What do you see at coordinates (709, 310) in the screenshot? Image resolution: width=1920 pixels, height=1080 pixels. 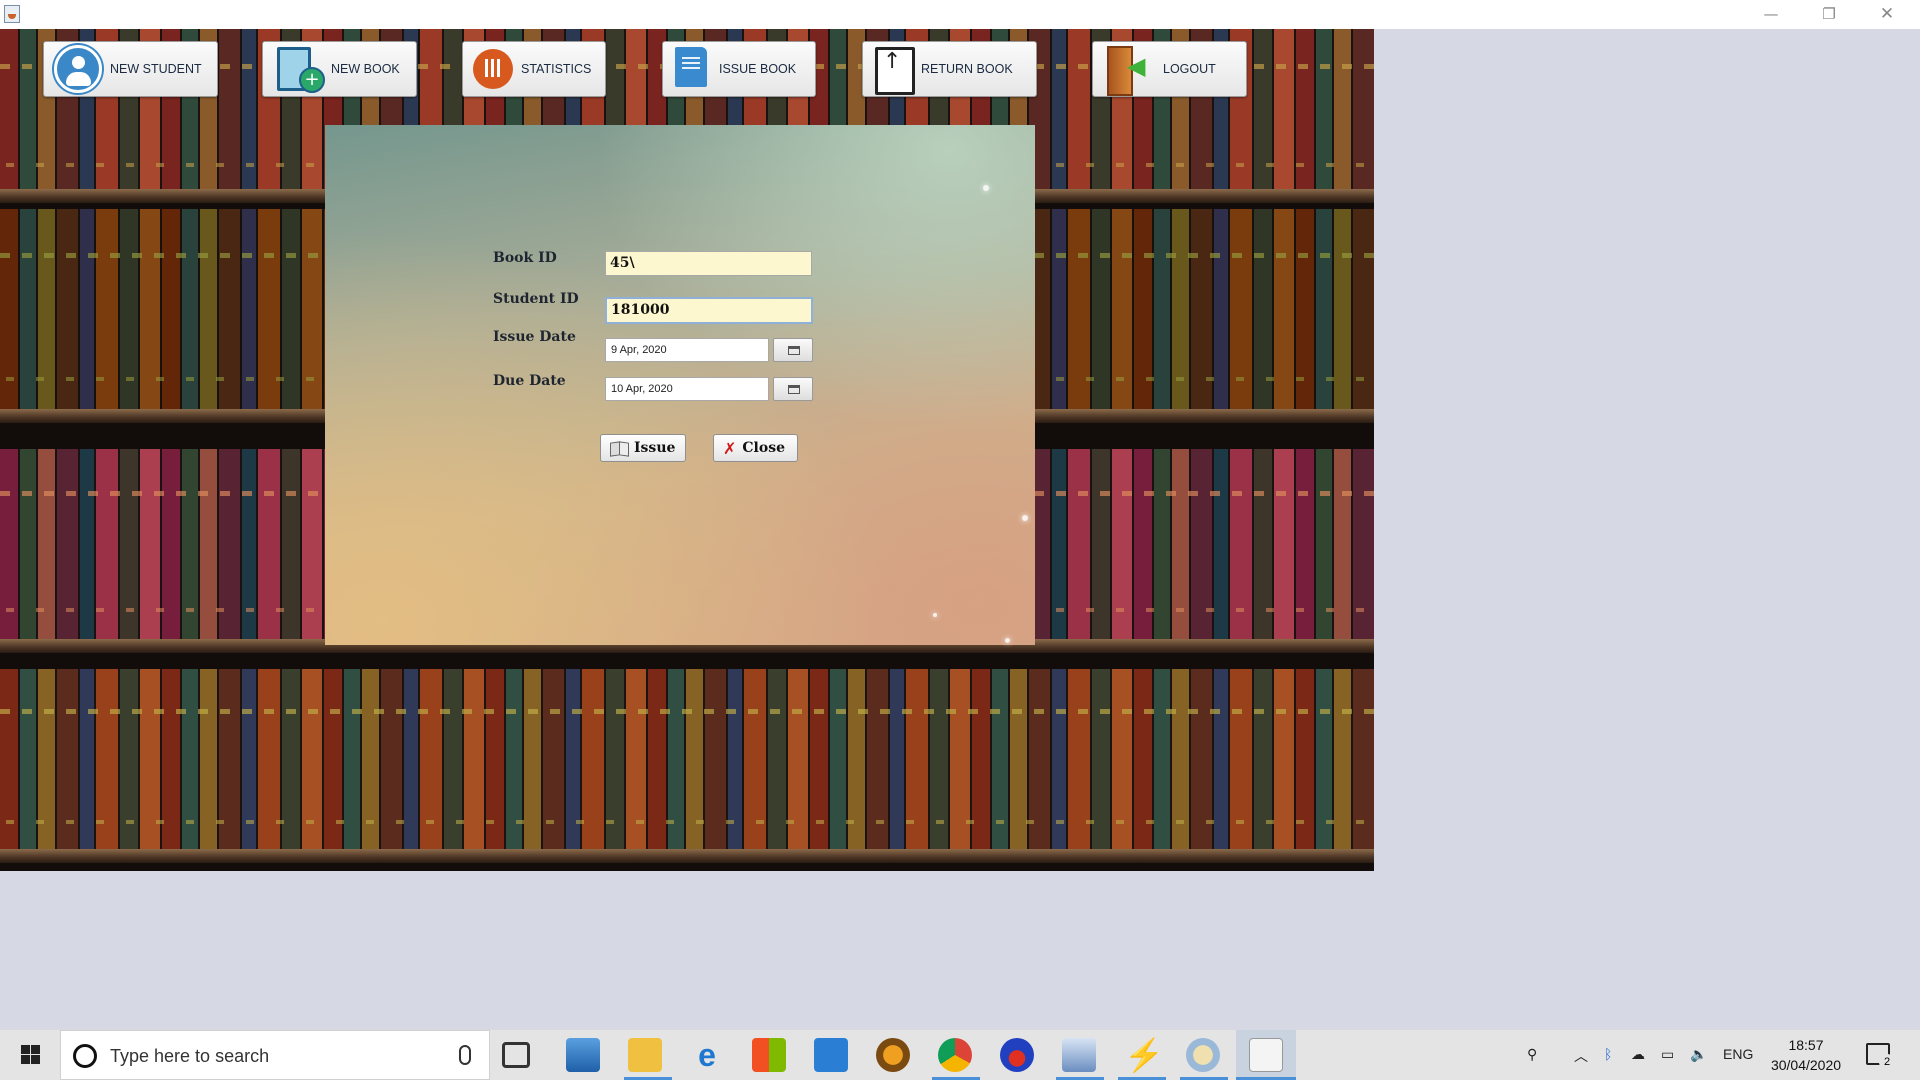 I see `student-id-input: 181000` at bounding box center [709, 310].